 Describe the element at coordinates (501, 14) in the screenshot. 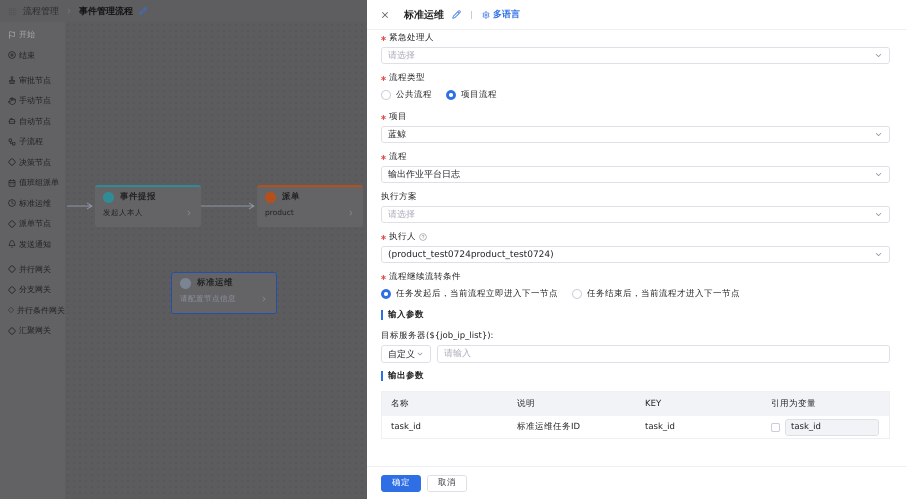

I see `multilang-link: 多语言` at that location.